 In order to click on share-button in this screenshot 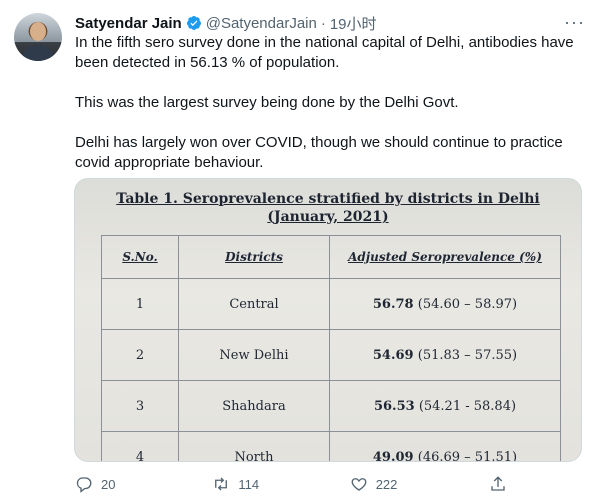, I will do `click(502, 484)`.